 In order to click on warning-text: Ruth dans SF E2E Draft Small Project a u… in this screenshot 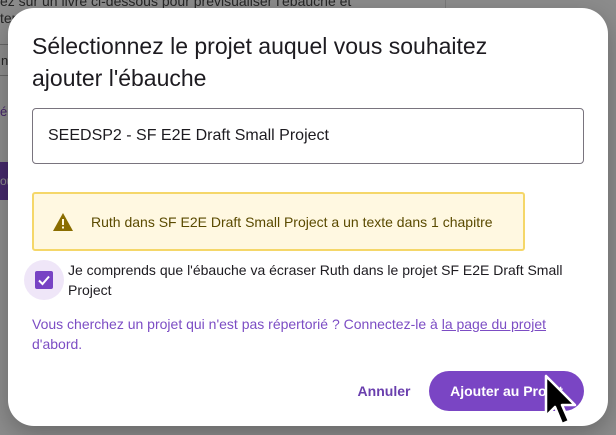, I will do `click(292, 221)`.